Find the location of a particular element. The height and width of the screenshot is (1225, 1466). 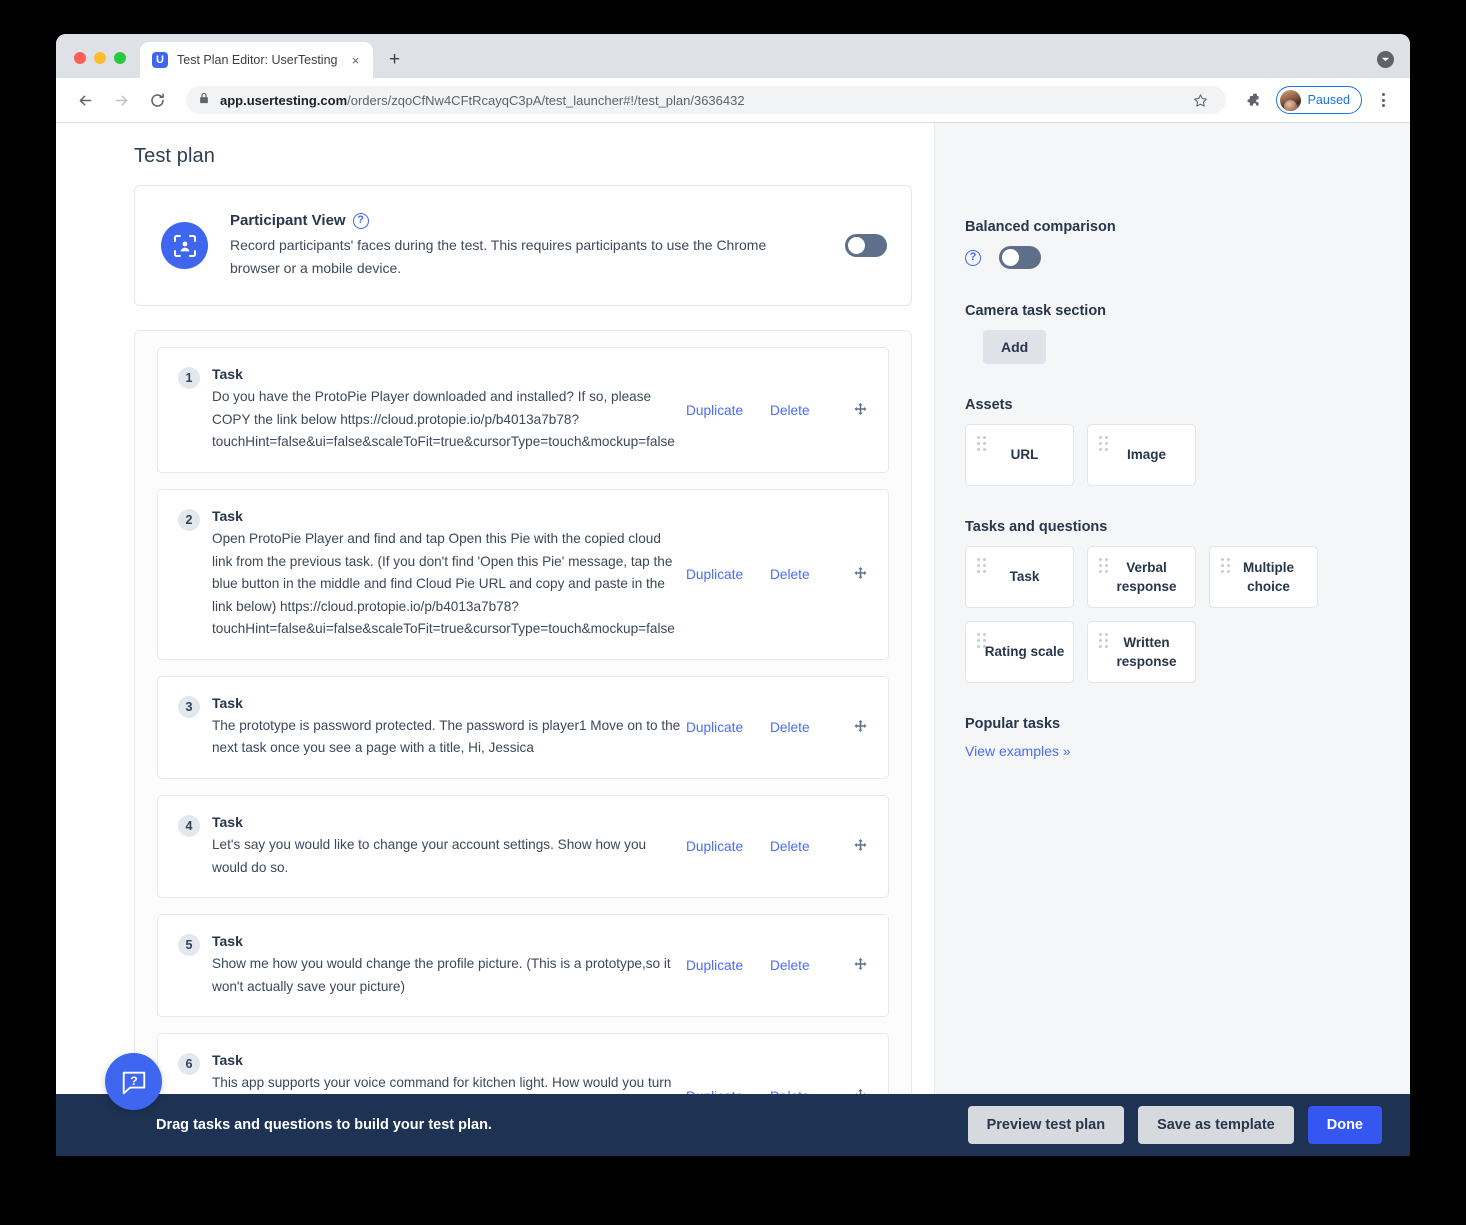

close-window-button is located at coordinates (80, 58).